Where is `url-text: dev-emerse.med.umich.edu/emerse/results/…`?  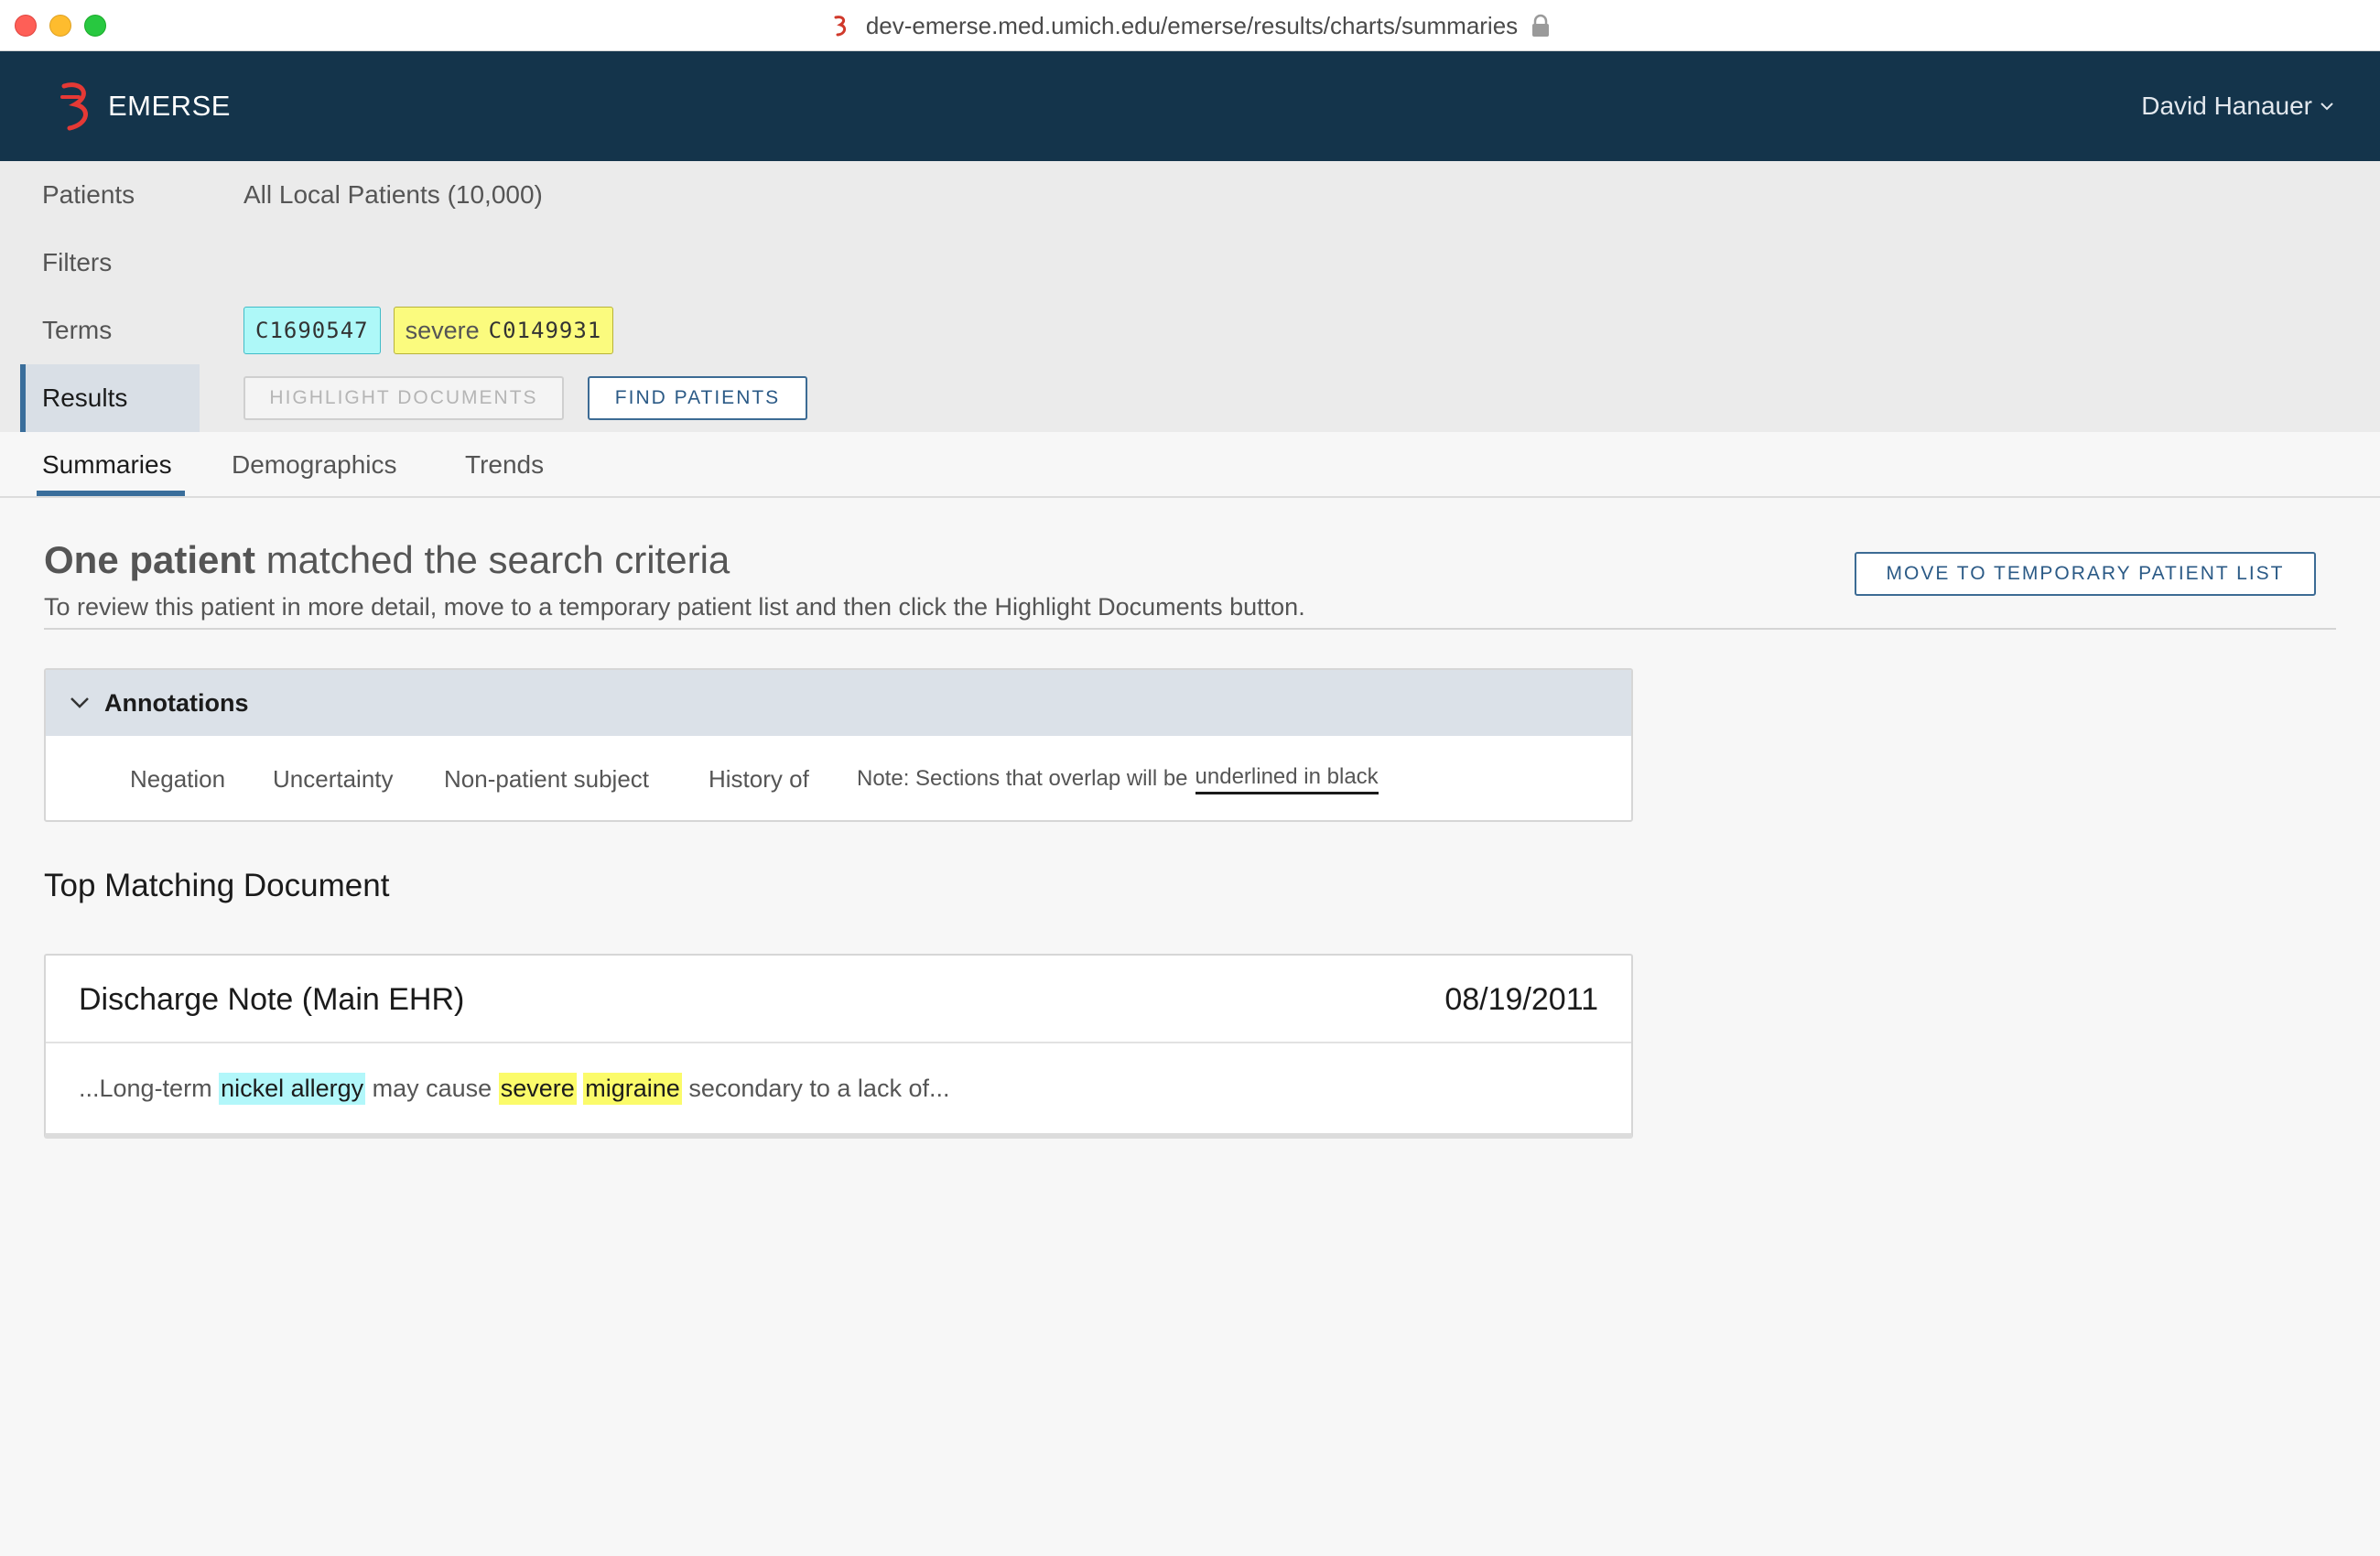 url-text: dev-emerse.med.umich.edu/emerse/results/… is located at coordinates (1192, 25).